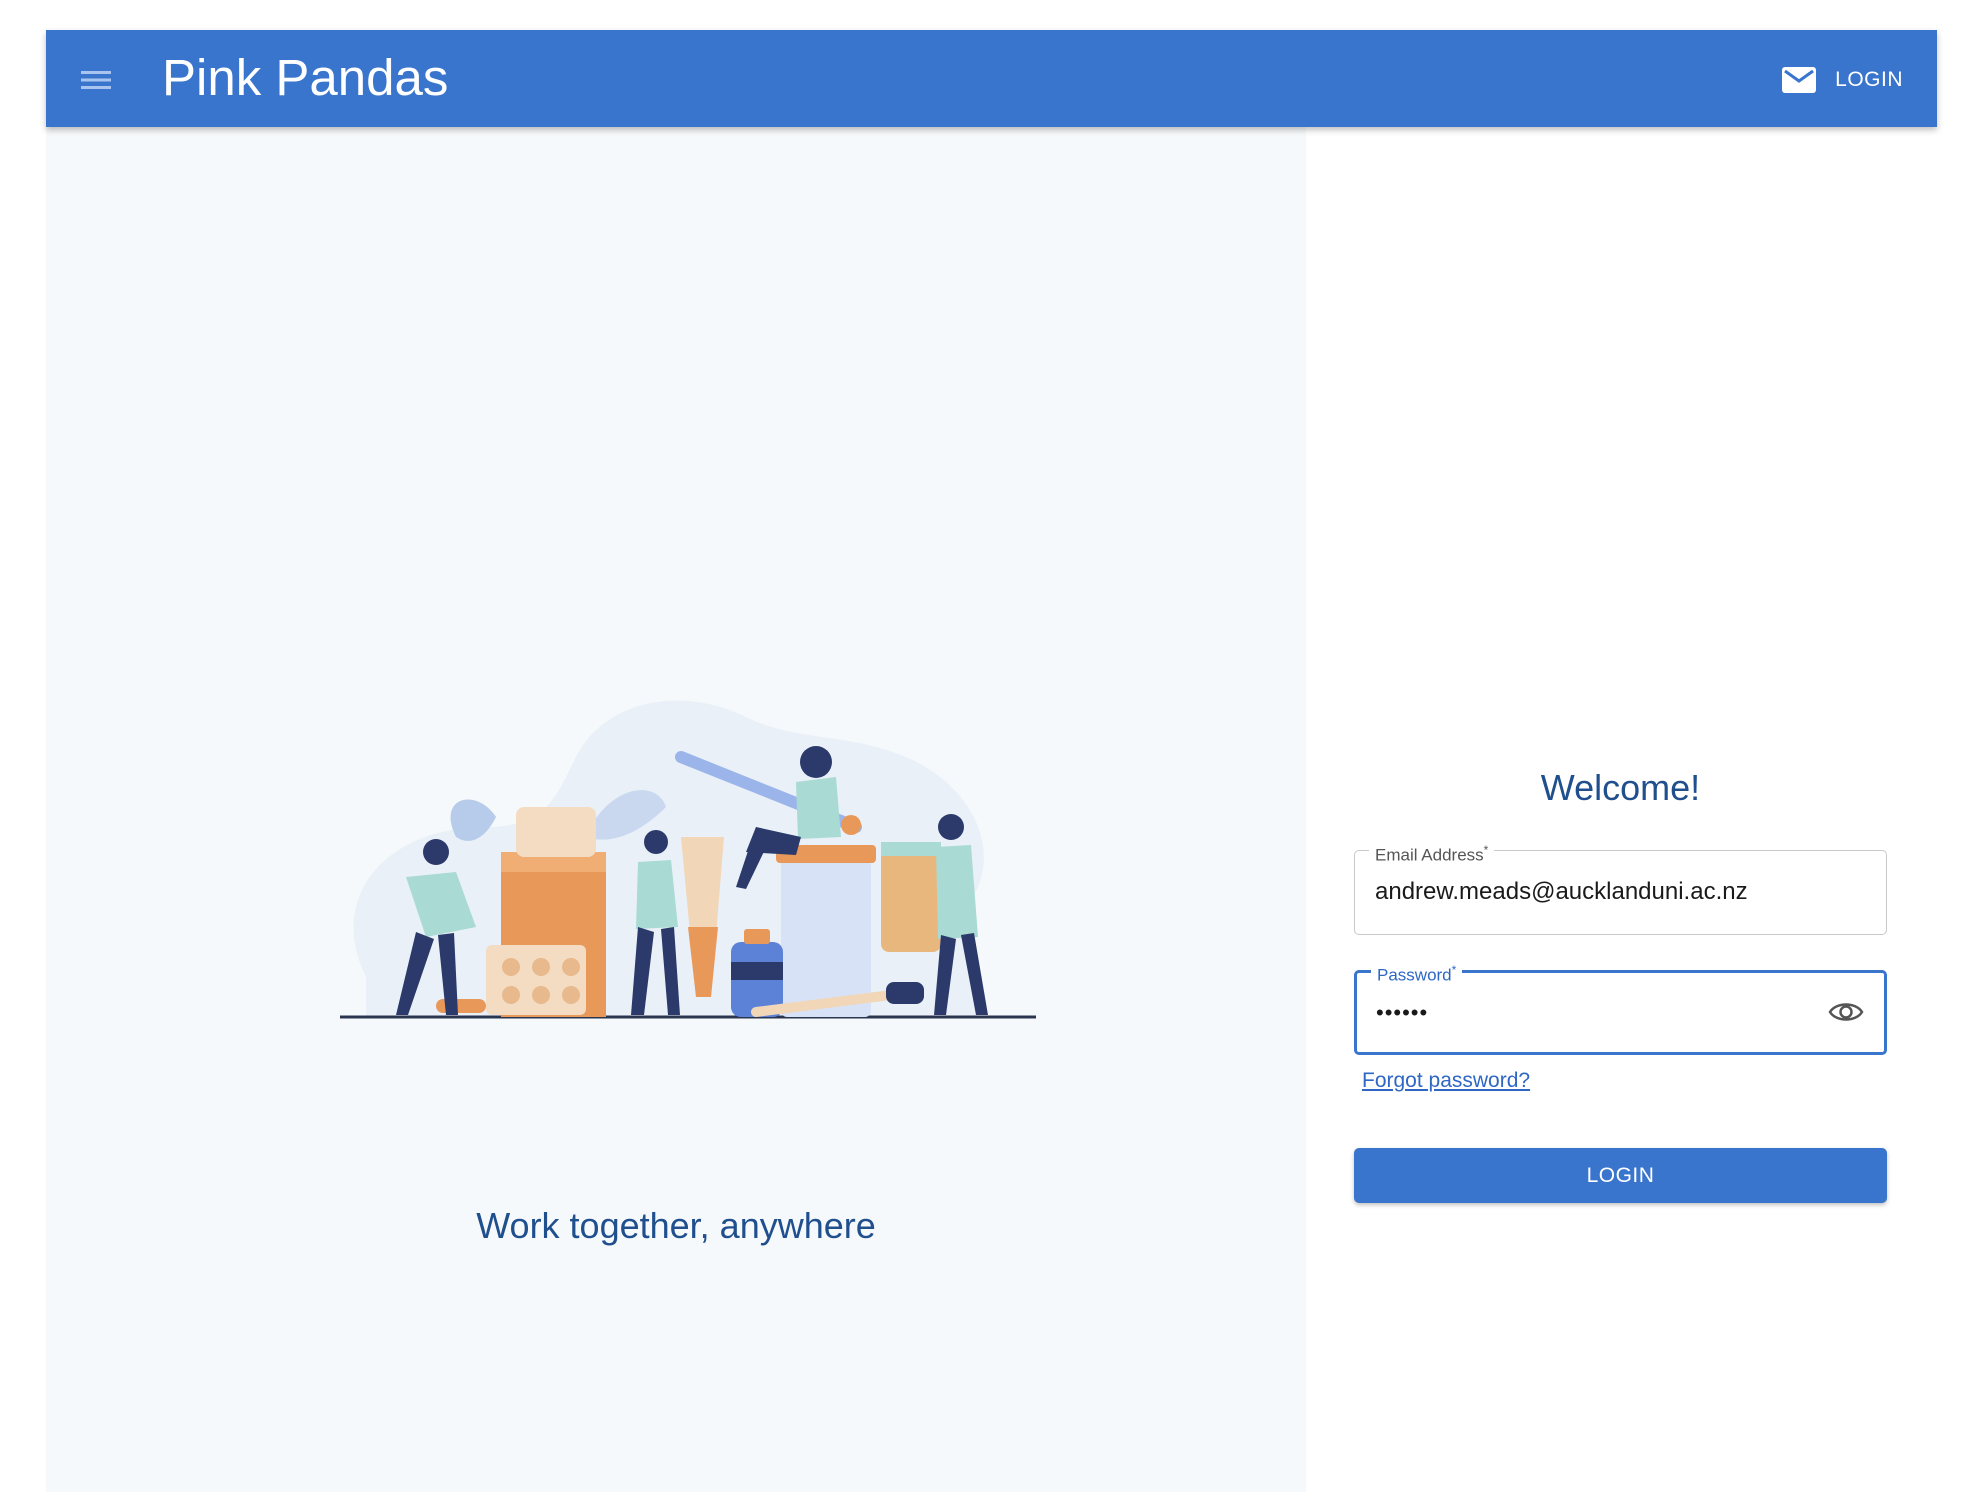 This screenshot has width=1976, height=1492. I want to click on password-field: Password* ••••••, so click(1620, 1007).